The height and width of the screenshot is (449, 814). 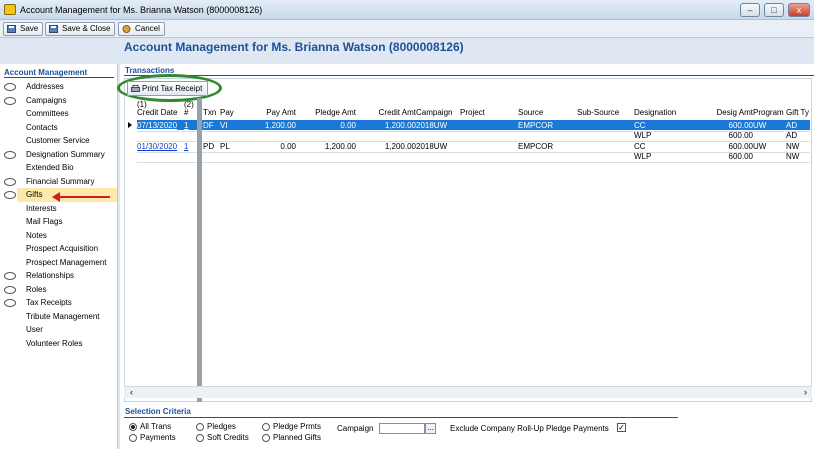 I want to click on column-header: Project, so click(x=485, y=112).